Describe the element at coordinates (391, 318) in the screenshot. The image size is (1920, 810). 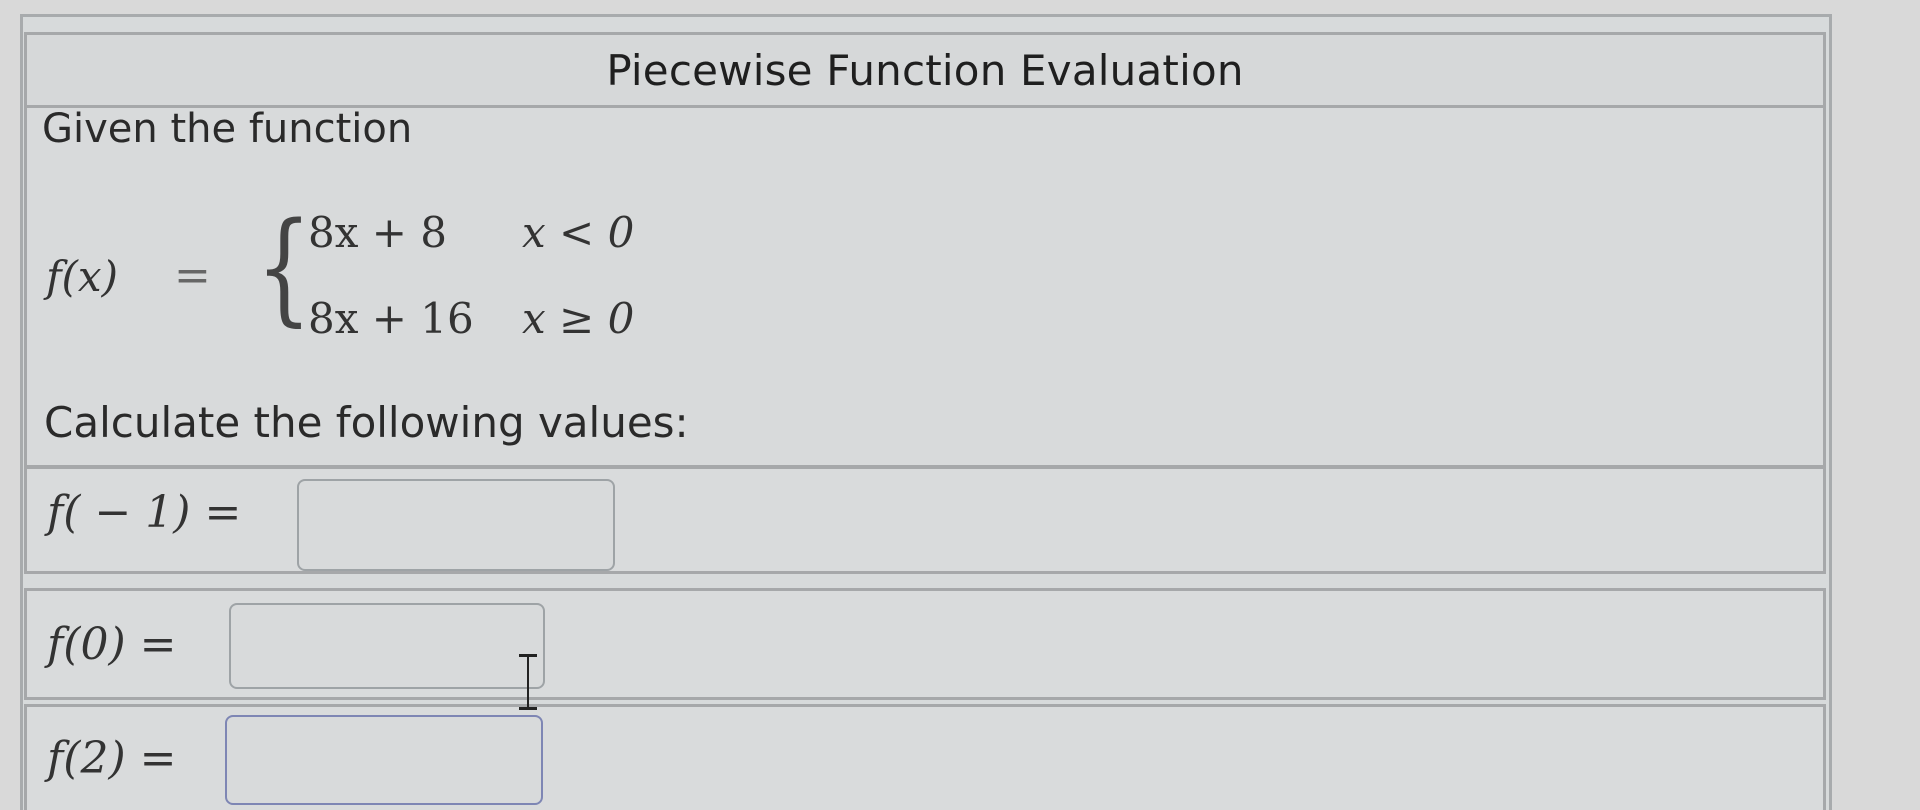
I see `case-expression-2: 8x + 16` at that location.